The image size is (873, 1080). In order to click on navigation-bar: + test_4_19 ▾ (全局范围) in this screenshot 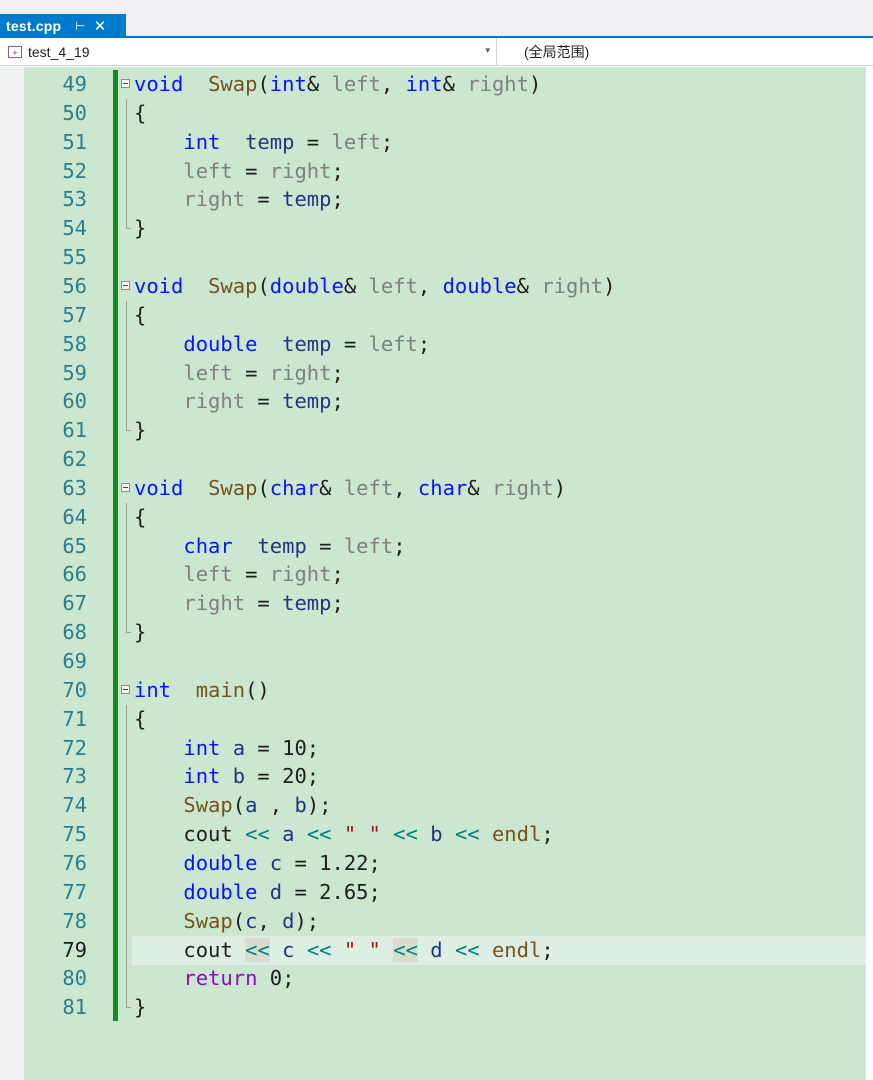, I will do `click(436, 52)`.